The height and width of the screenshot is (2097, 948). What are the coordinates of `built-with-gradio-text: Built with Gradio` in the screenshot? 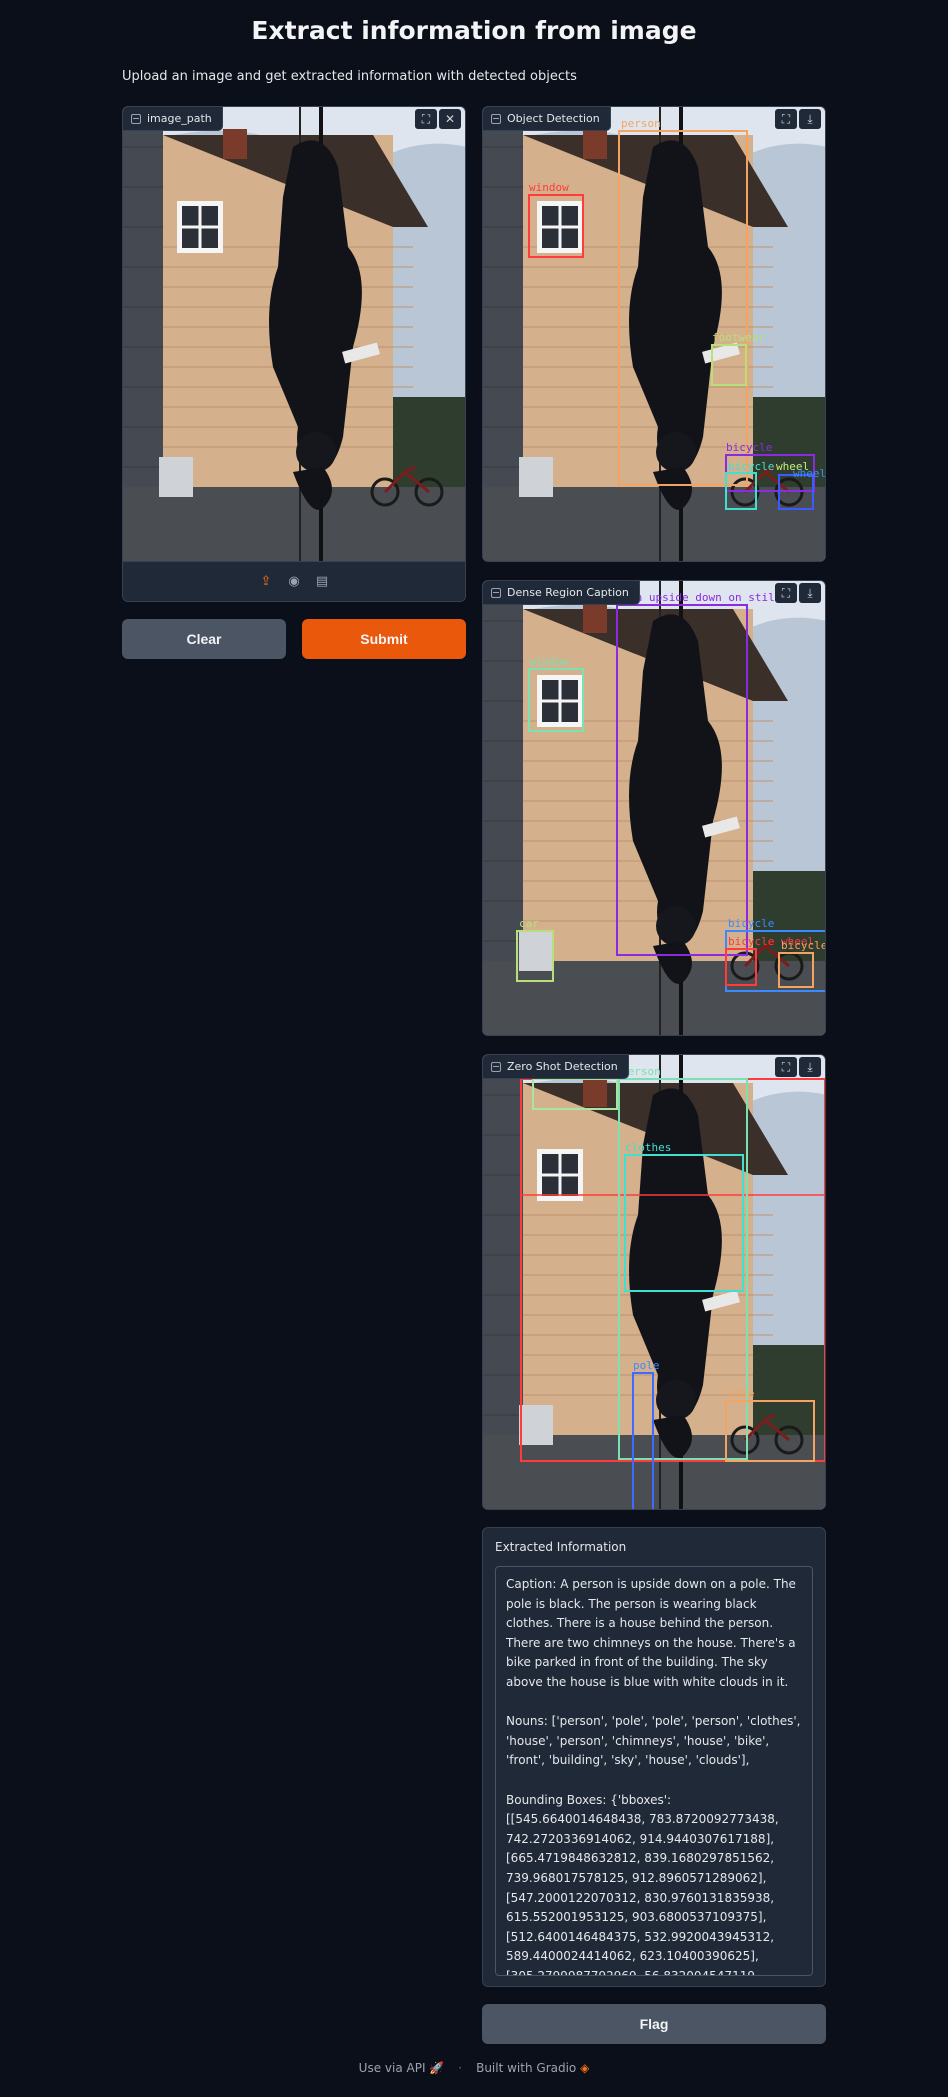 It's located at (526, 2068).